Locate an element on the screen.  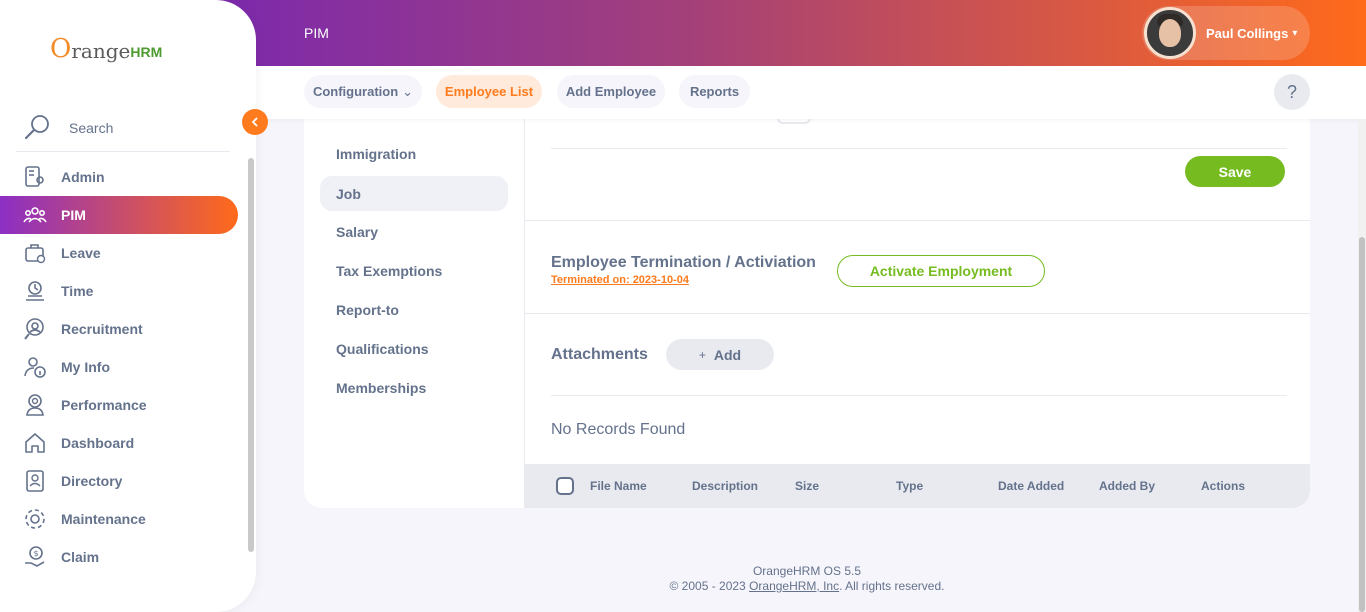
help-button: ? is located at coordinates (1292, 92).